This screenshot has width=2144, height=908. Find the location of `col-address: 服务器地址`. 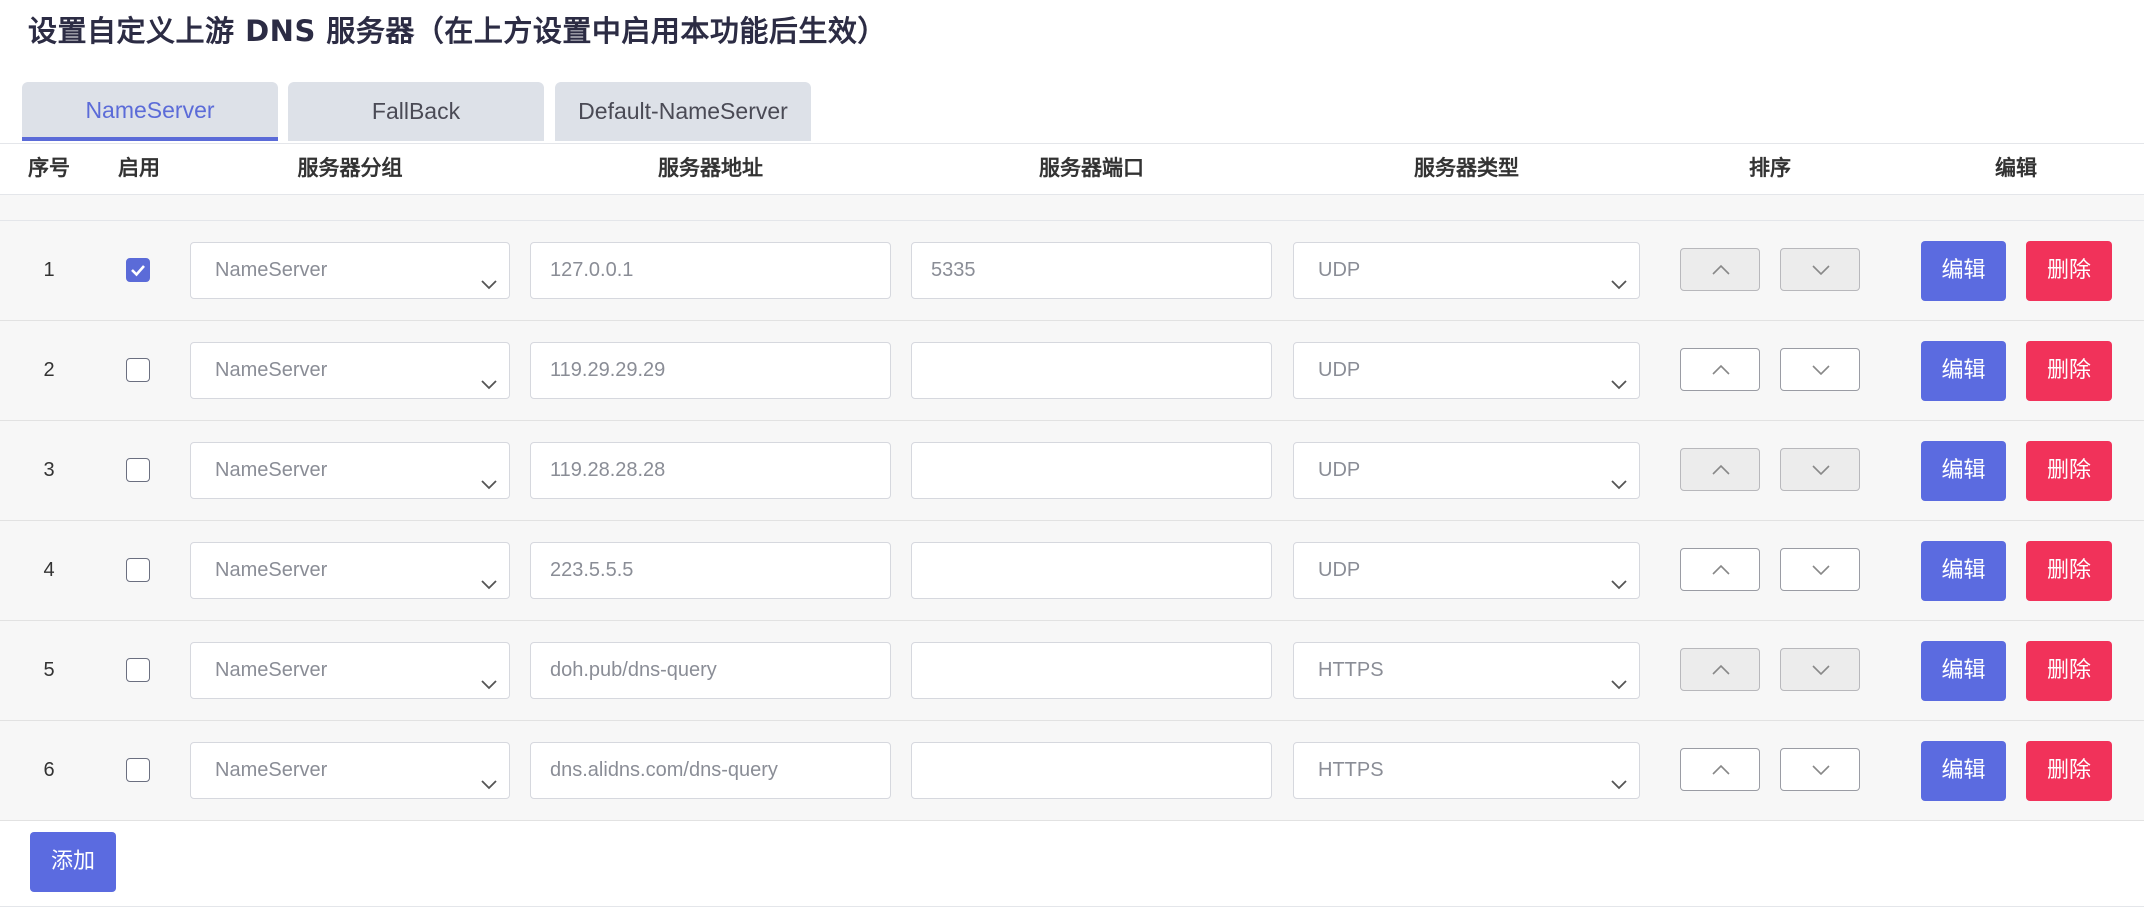

col-address: 服务器地址 is located at coordinates (710, 168).